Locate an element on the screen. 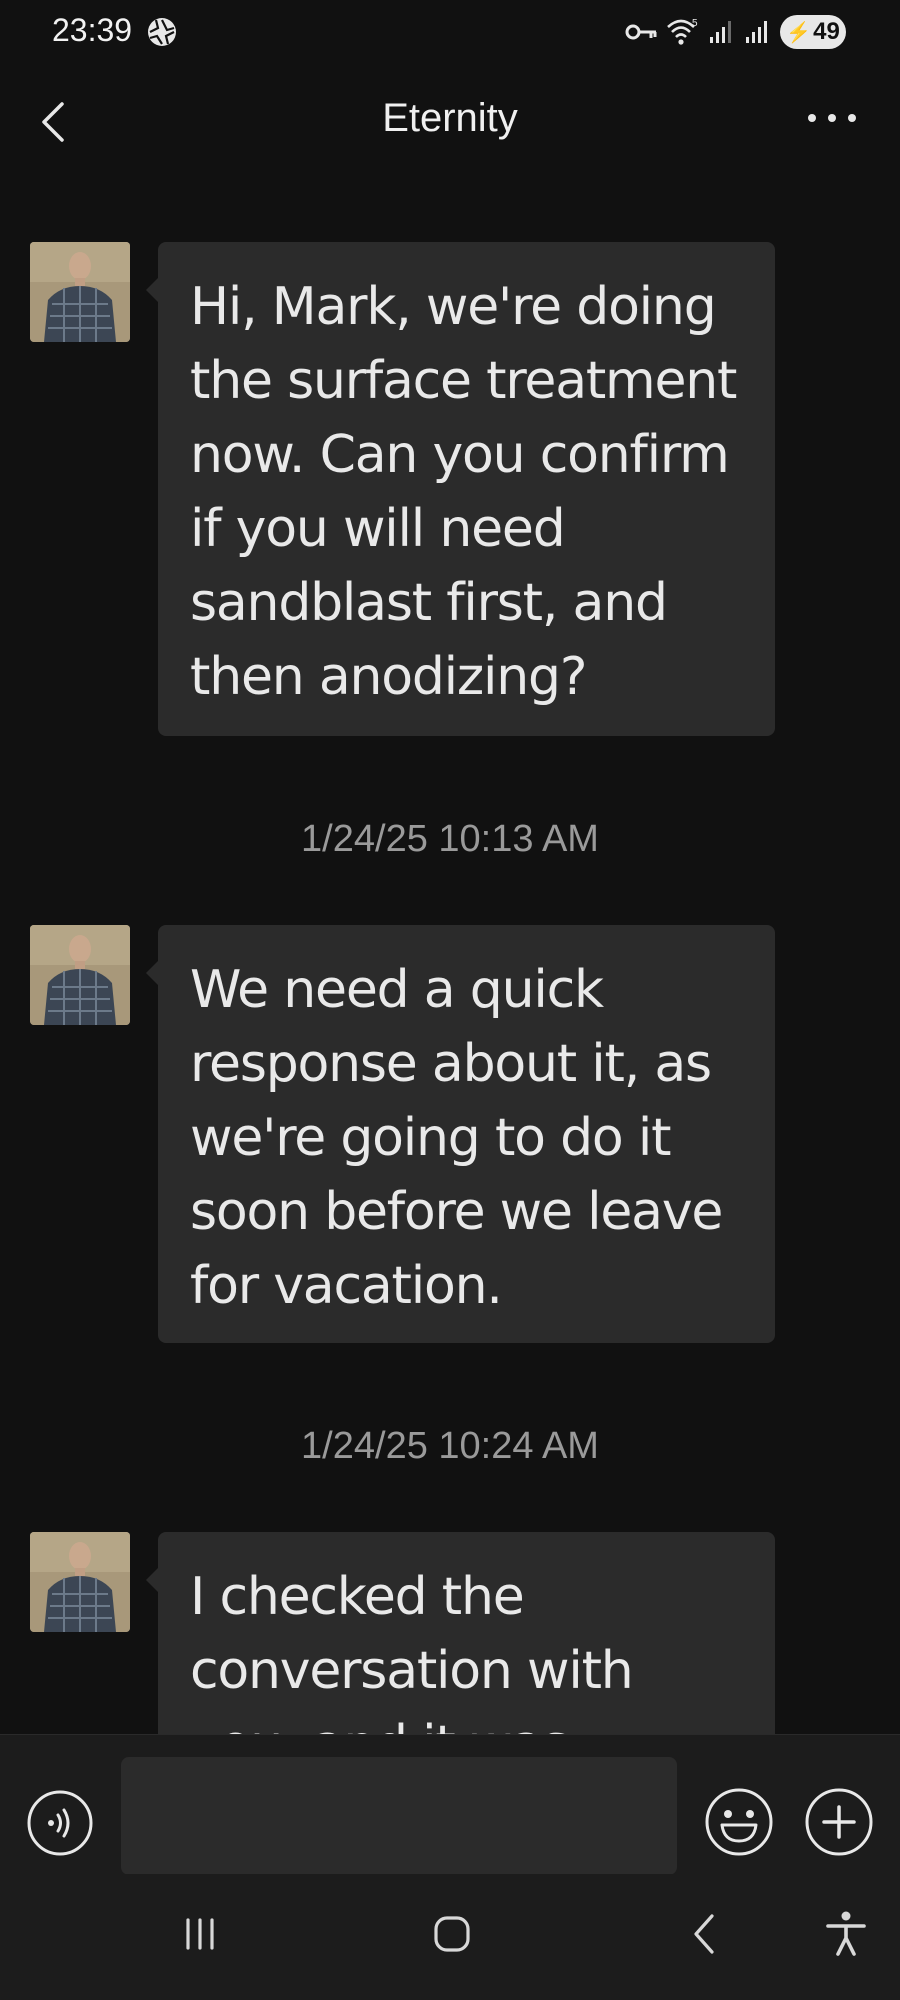  battery-charging-icon: ⚡ is located at coordinates (799, 32).